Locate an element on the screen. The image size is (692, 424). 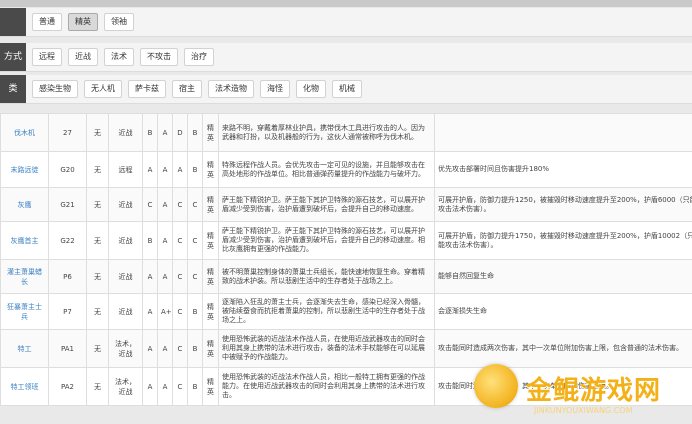
filter-chip: 不攻击 is located at coordinates (159, 57).